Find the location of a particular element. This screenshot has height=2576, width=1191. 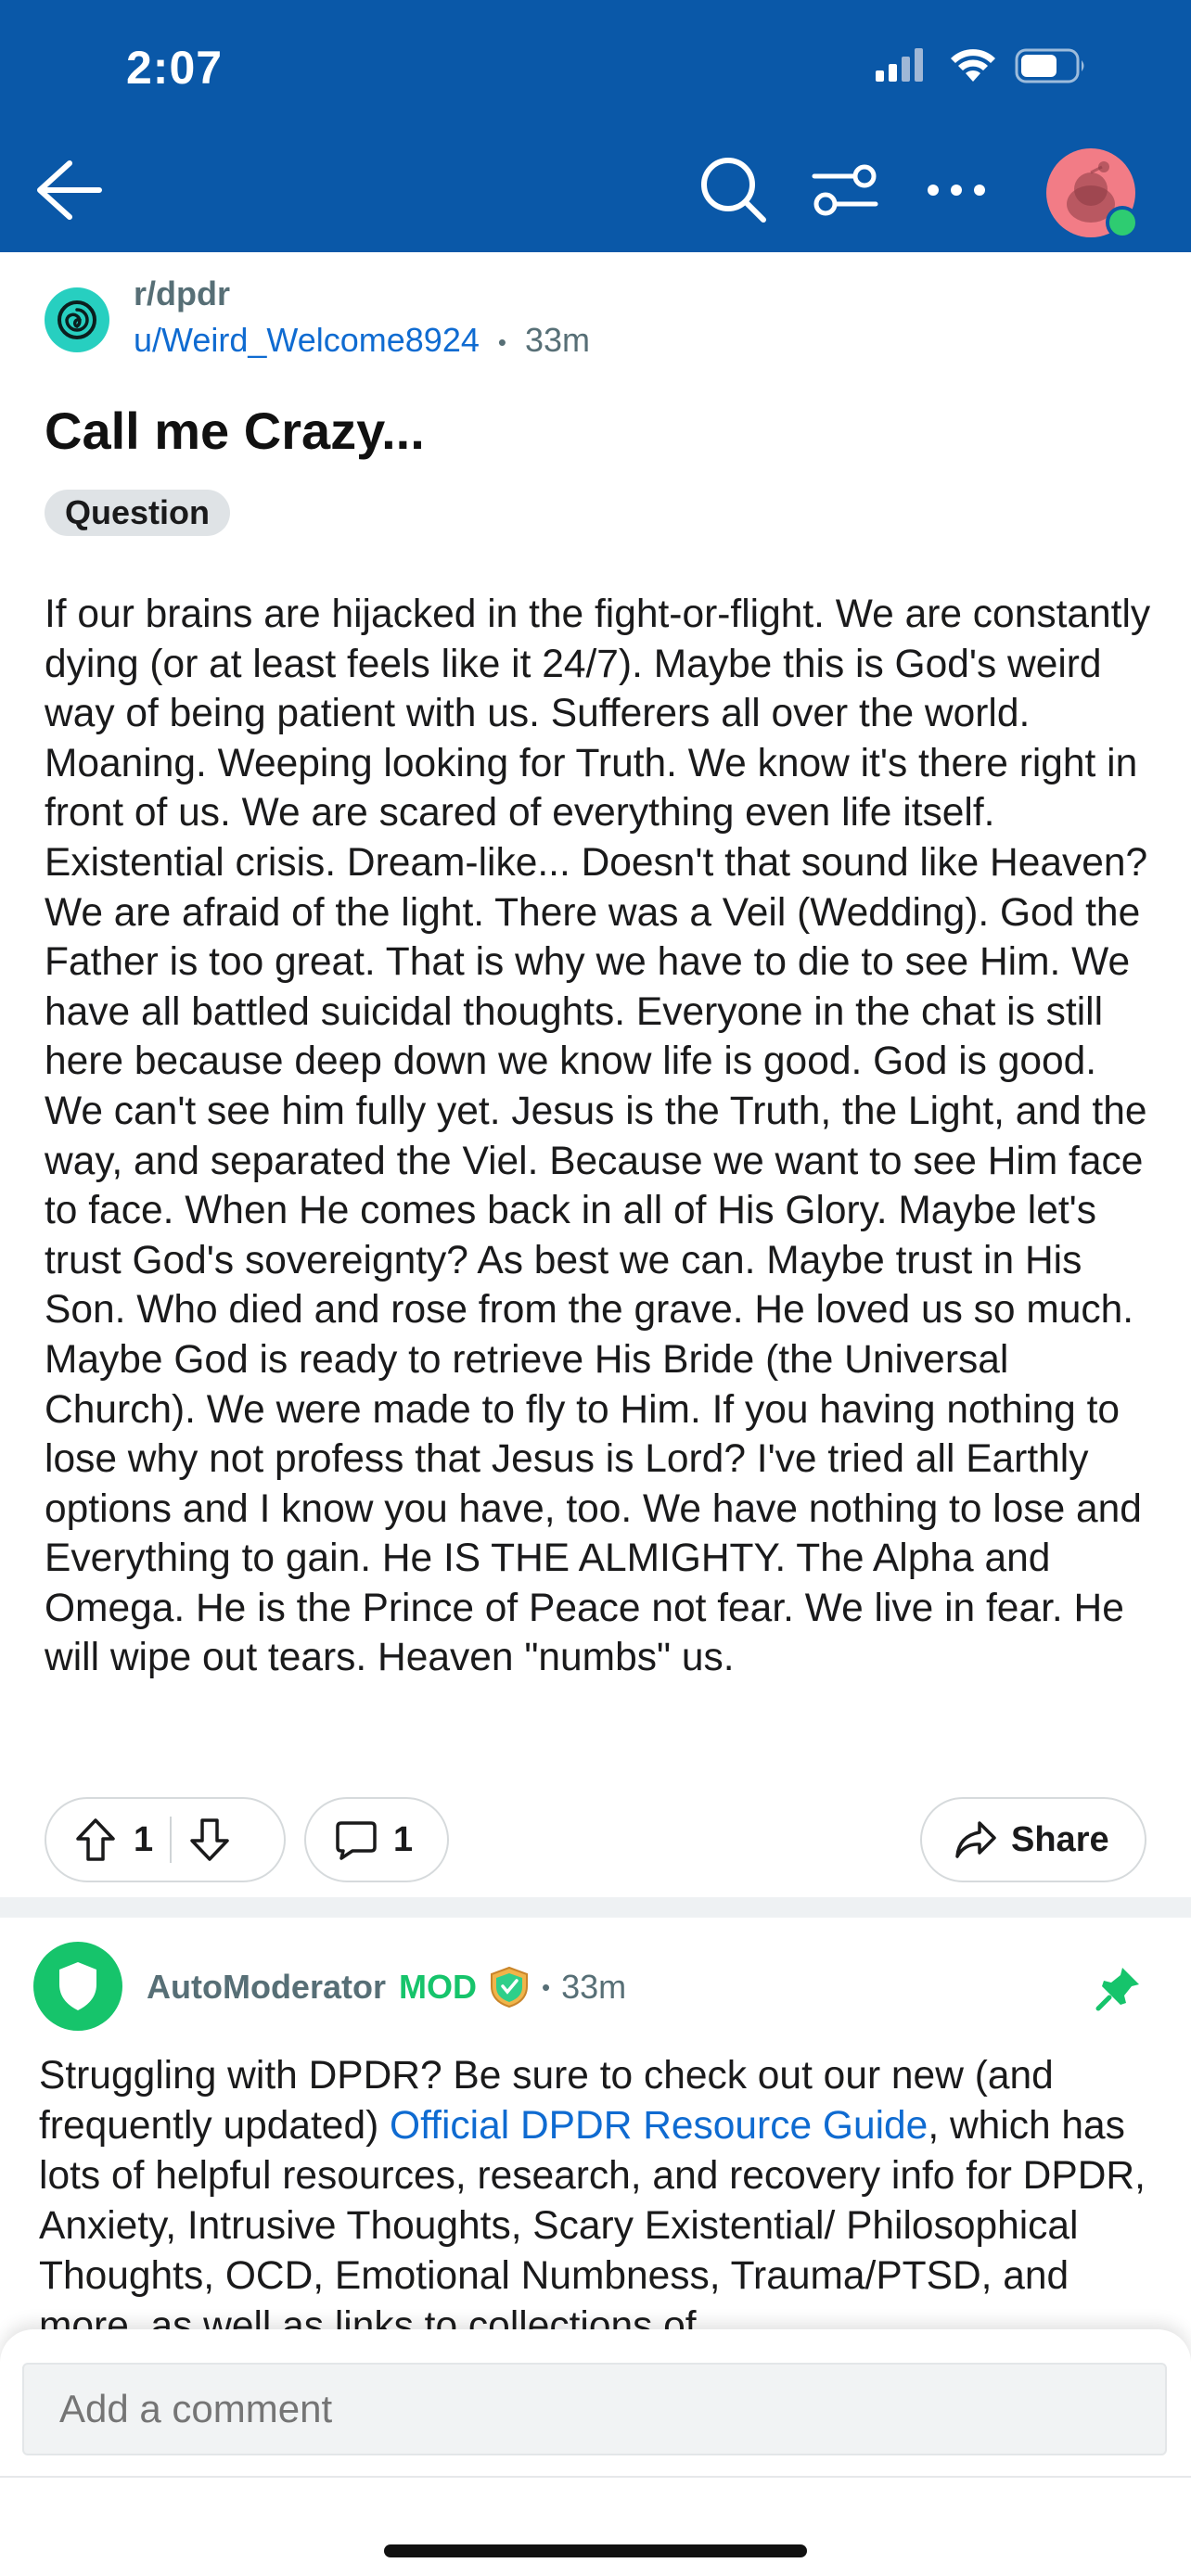

wifi-icon is located at coordinates (973, 66).